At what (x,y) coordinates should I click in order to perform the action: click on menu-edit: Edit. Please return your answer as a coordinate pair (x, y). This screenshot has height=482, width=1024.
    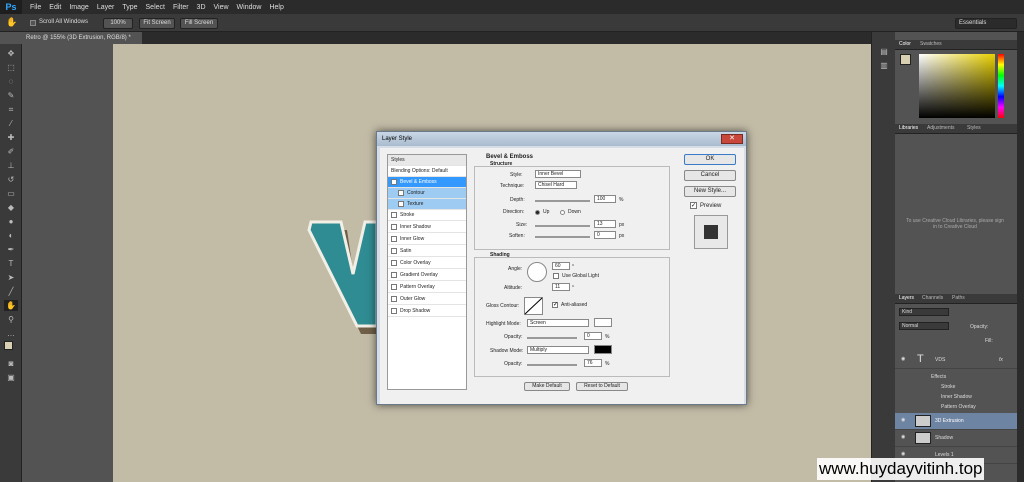
    Looking at the image, I should click on (55, 7).